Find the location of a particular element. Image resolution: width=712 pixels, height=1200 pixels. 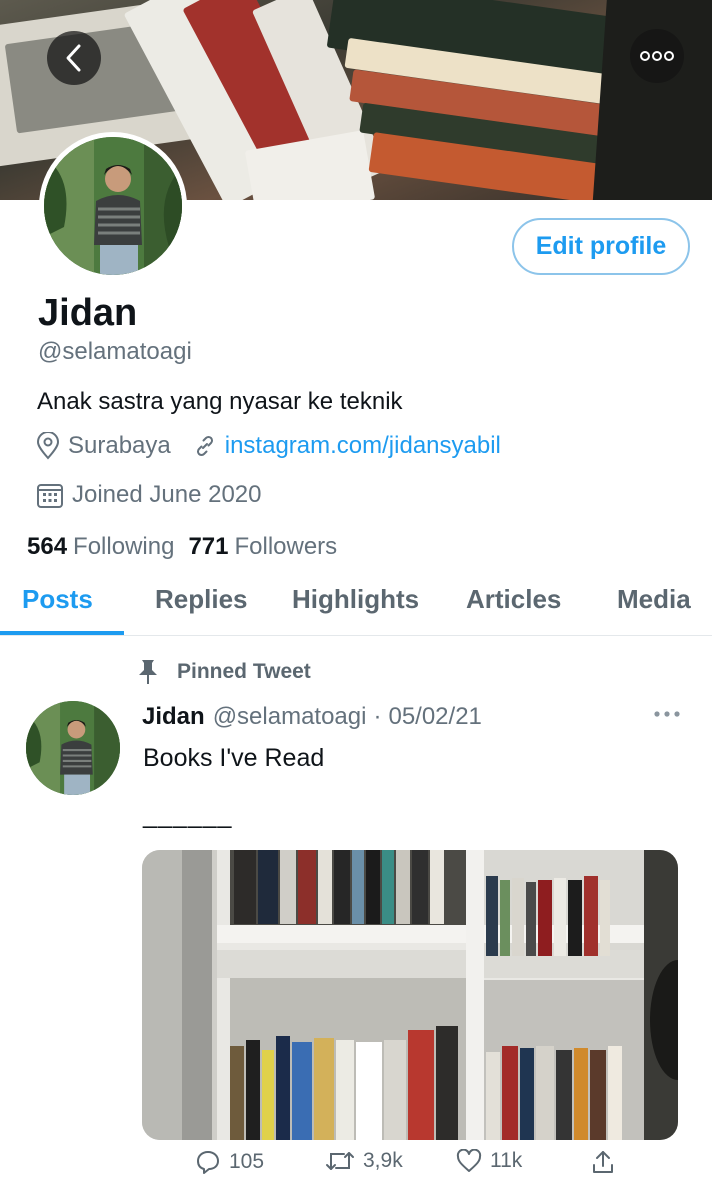

share-button is located at coordinates (607, 1162).